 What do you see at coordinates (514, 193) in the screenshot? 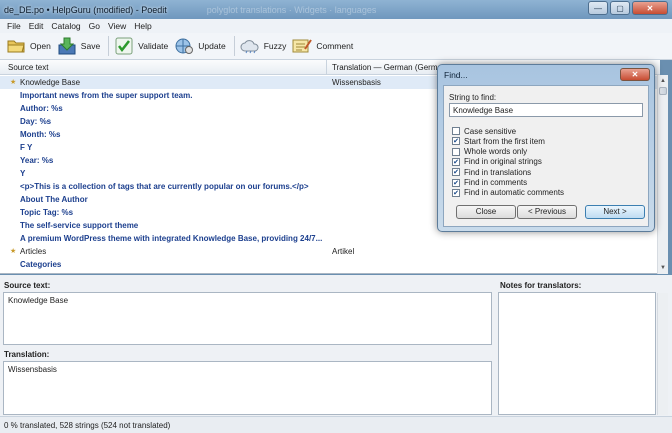
I see `option-label: Find in automatic comments` at bounding box center [514, 193].